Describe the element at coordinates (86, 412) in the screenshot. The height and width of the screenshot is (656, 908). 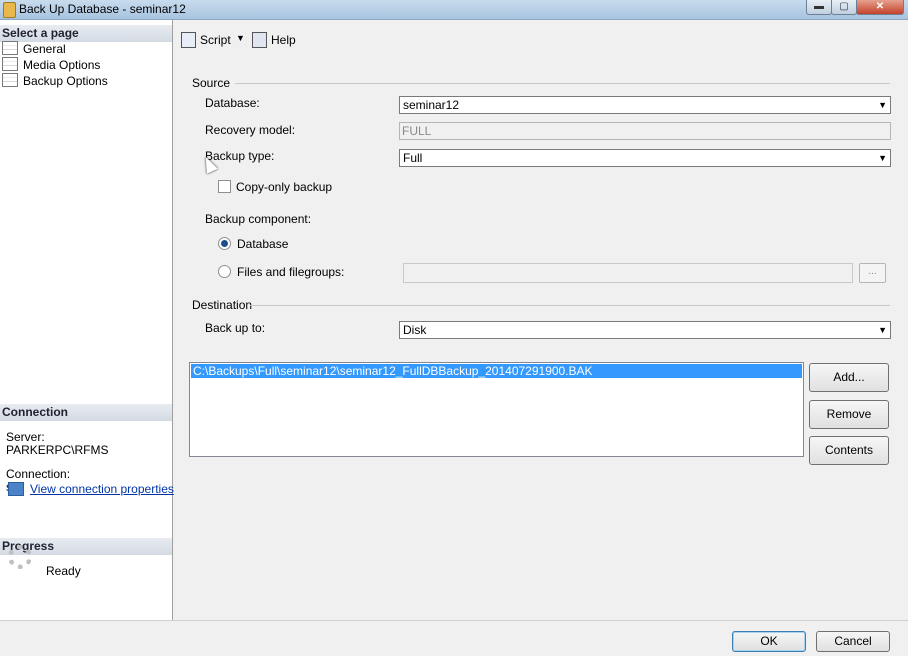
I see `connection-header: Connection` at that location.